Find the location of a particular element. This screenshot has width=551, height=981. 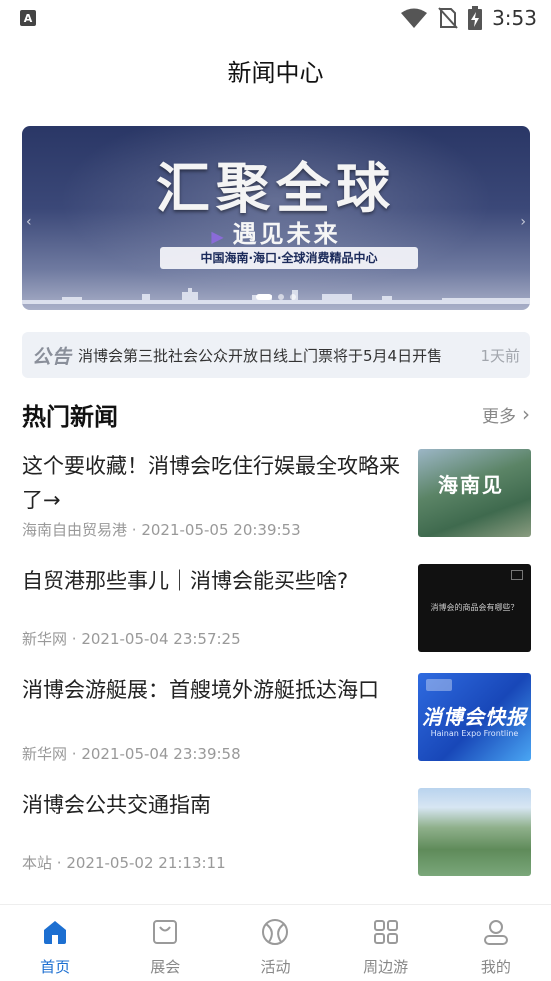

news-meta: 新华网 · 2021-05-04 23:57:25 is located at coordinates (131, 639).